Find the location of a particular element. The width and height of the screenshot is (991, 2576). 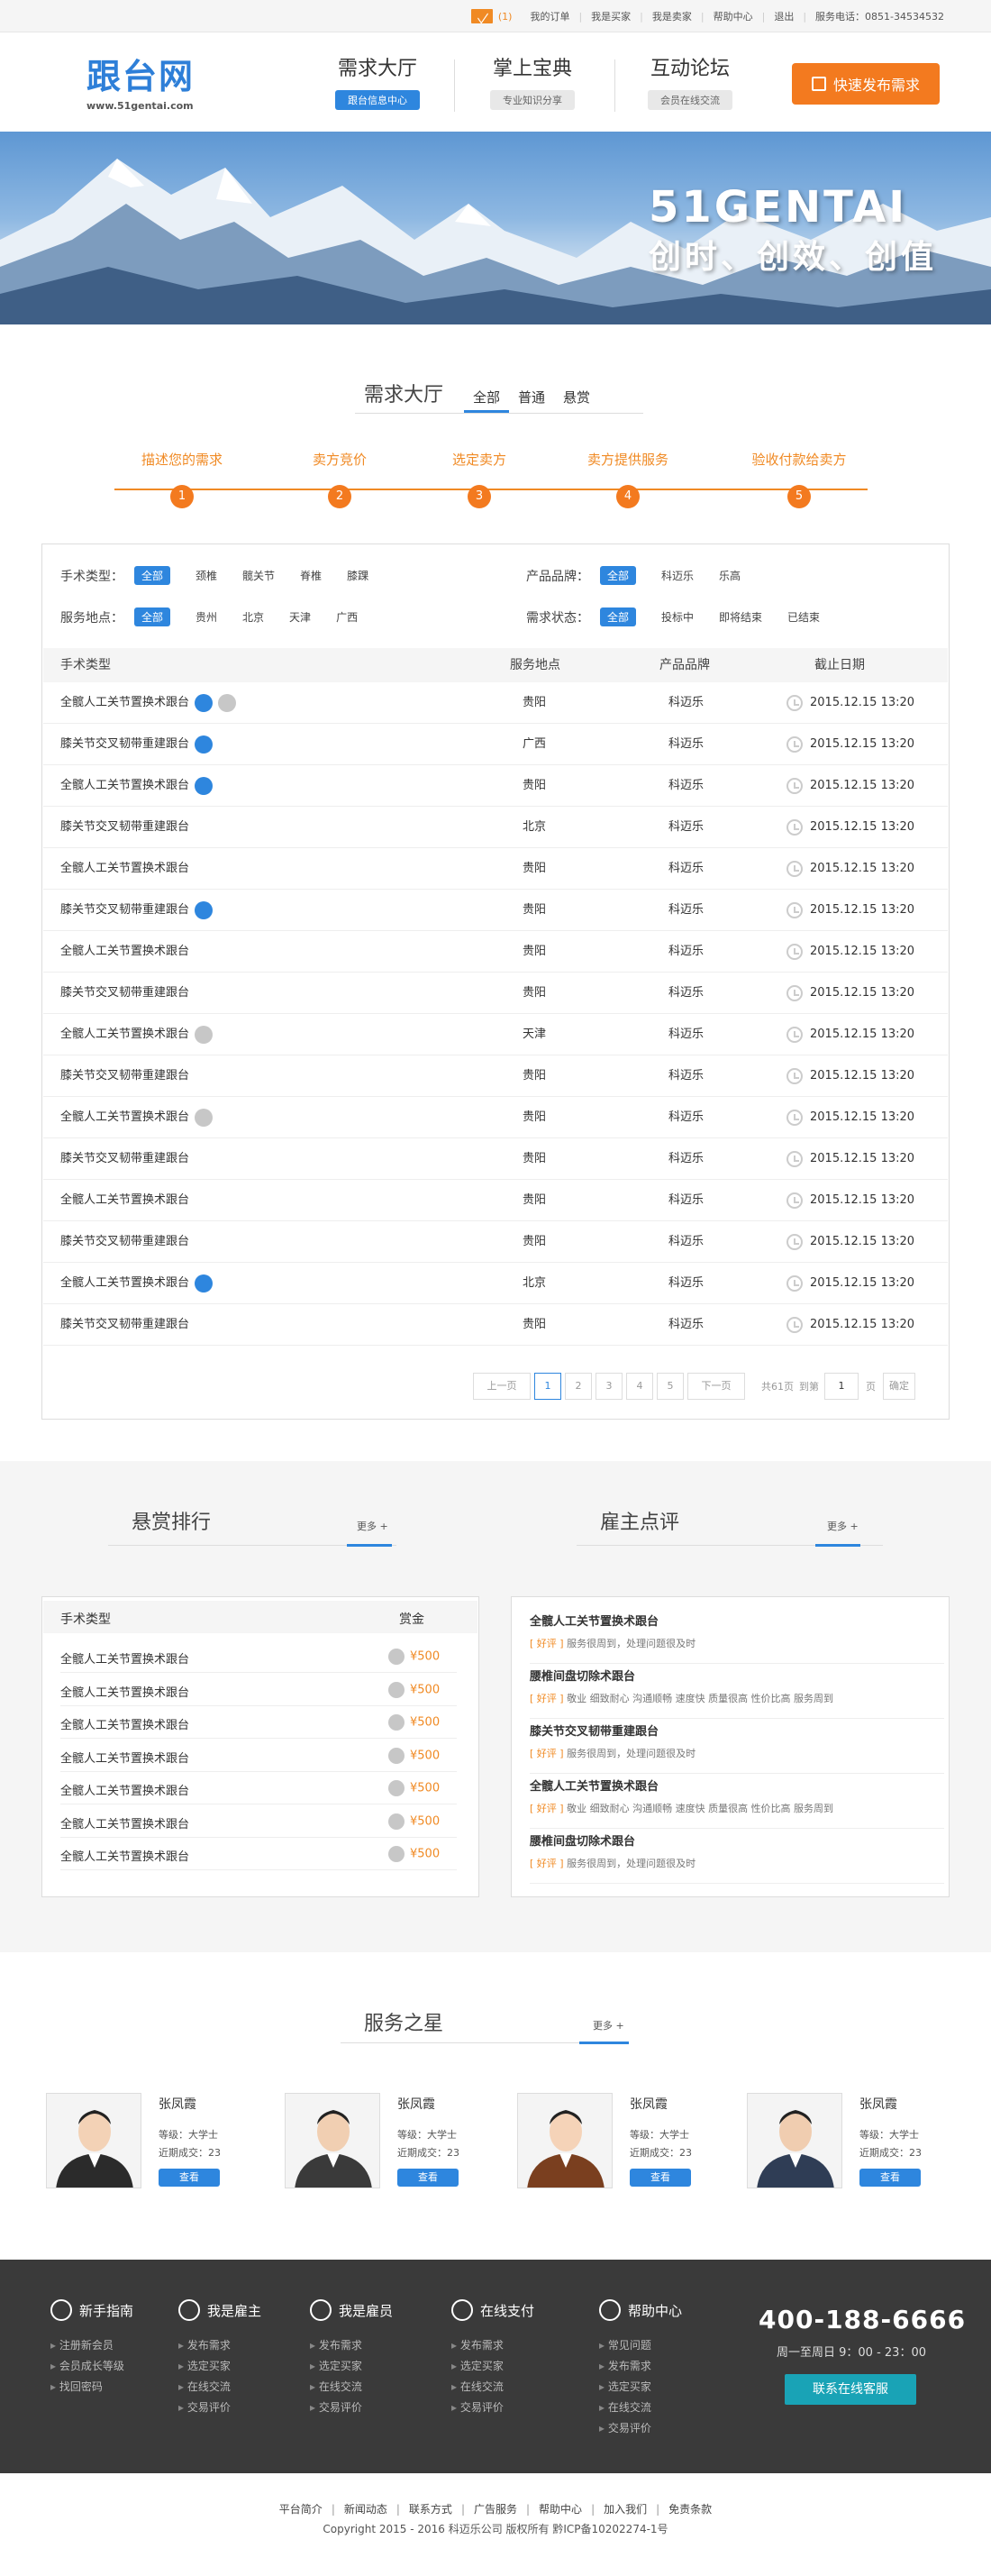

filter-option: 贵州 is located at coordinates (206, 617).